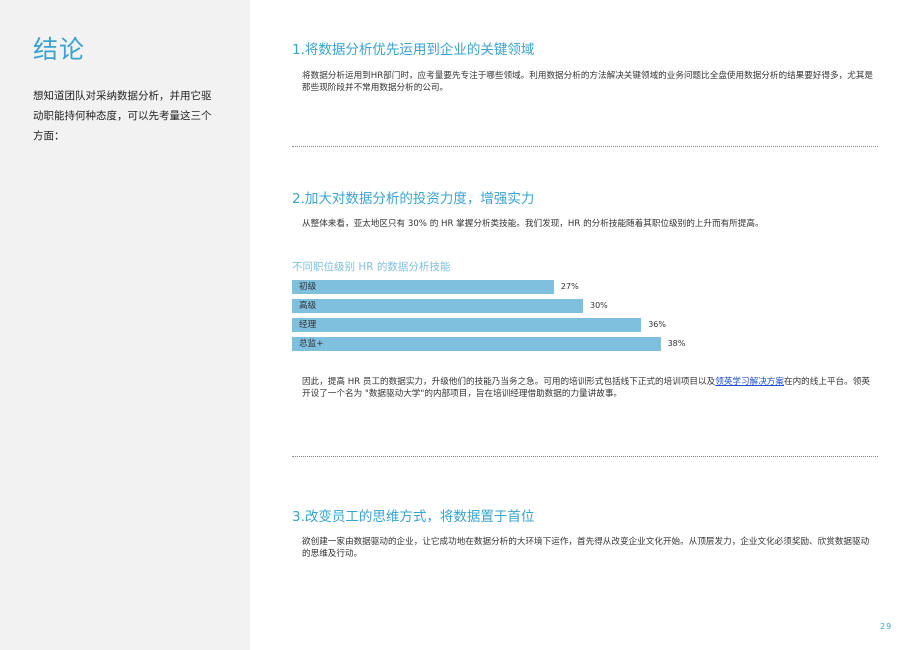 This screenshot has height=650, width=921. What do you see at coordinates (308, 306) in the screenshot?
I see `bar-category-label: 高级` at bounding box center [308, 306].